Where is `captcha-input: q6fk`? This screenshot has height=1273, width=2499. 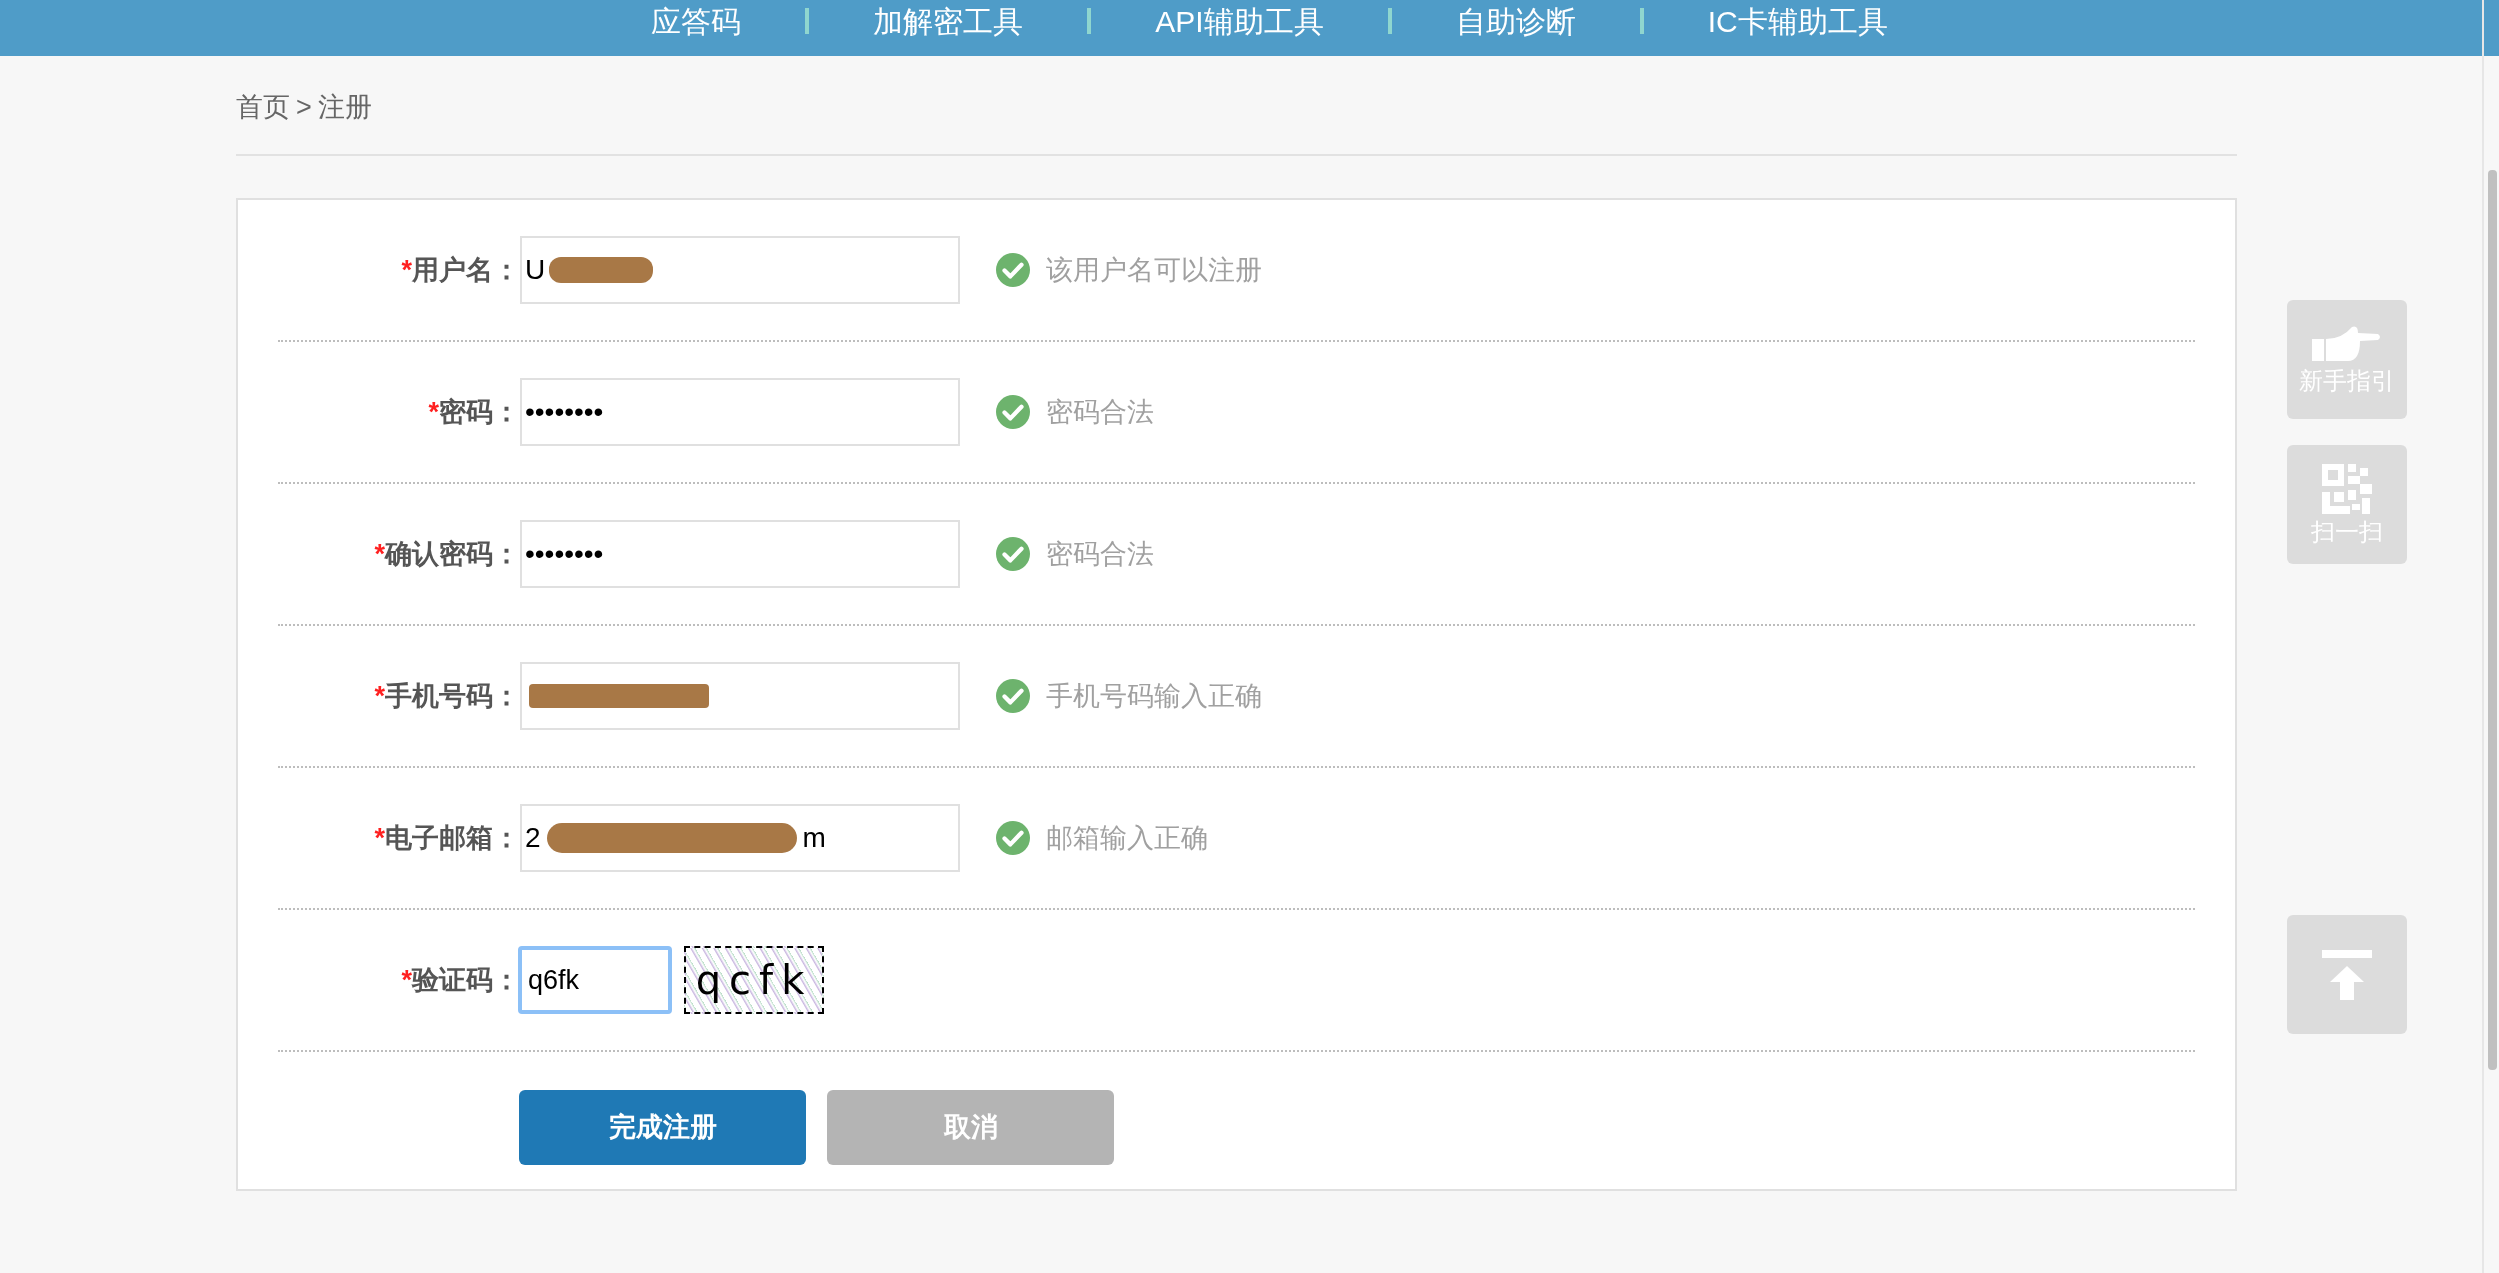
captcha-input: q6fk is located at coordinates (595, 980).